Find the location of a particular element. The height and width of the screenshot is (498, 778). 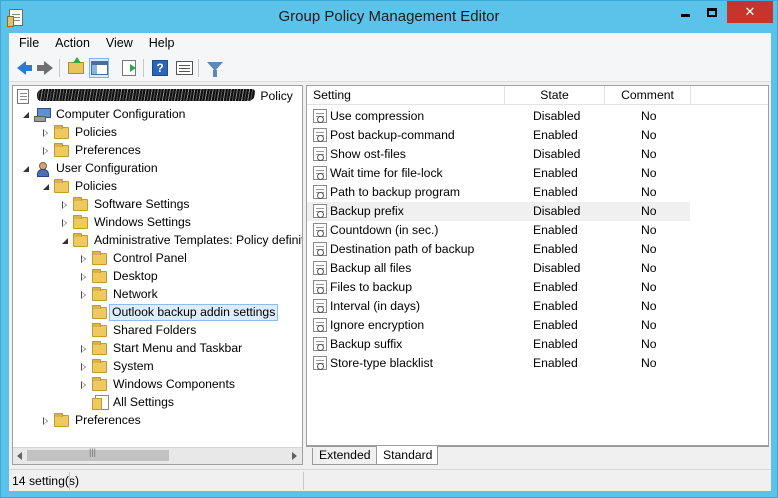

scroll-left-arrow-icon is located at coordinates (19, 456).